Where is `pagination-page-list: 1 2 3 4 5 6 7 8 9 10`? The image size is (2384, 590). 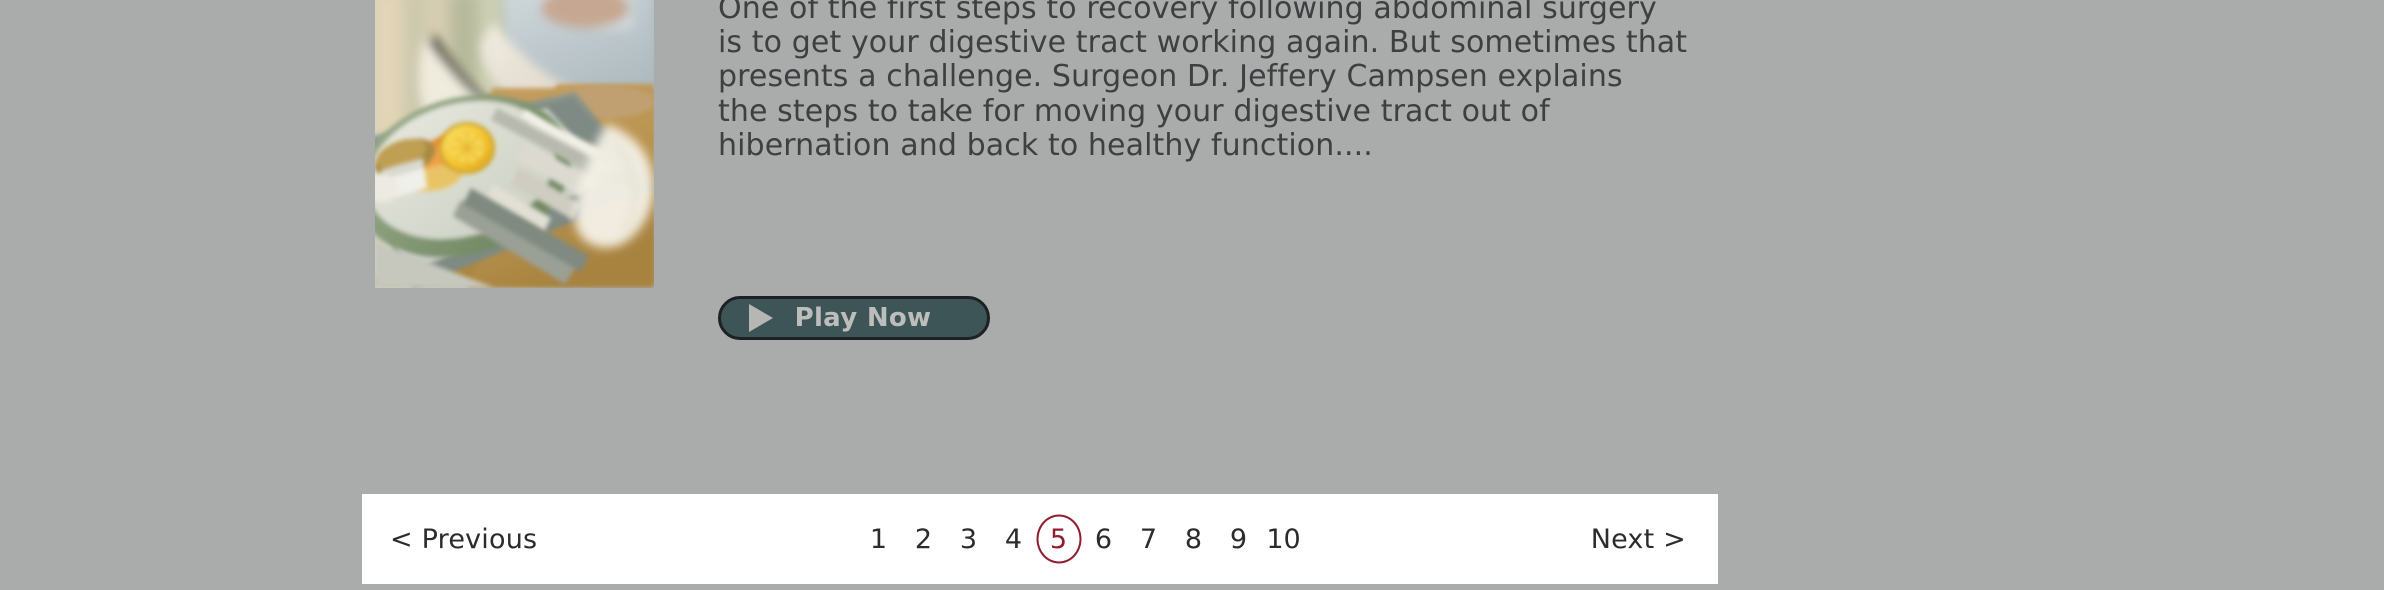 pagination-page-list: 1 2 3 4 5 6 7 8 9 10 is located at coordinates (1081, 539).